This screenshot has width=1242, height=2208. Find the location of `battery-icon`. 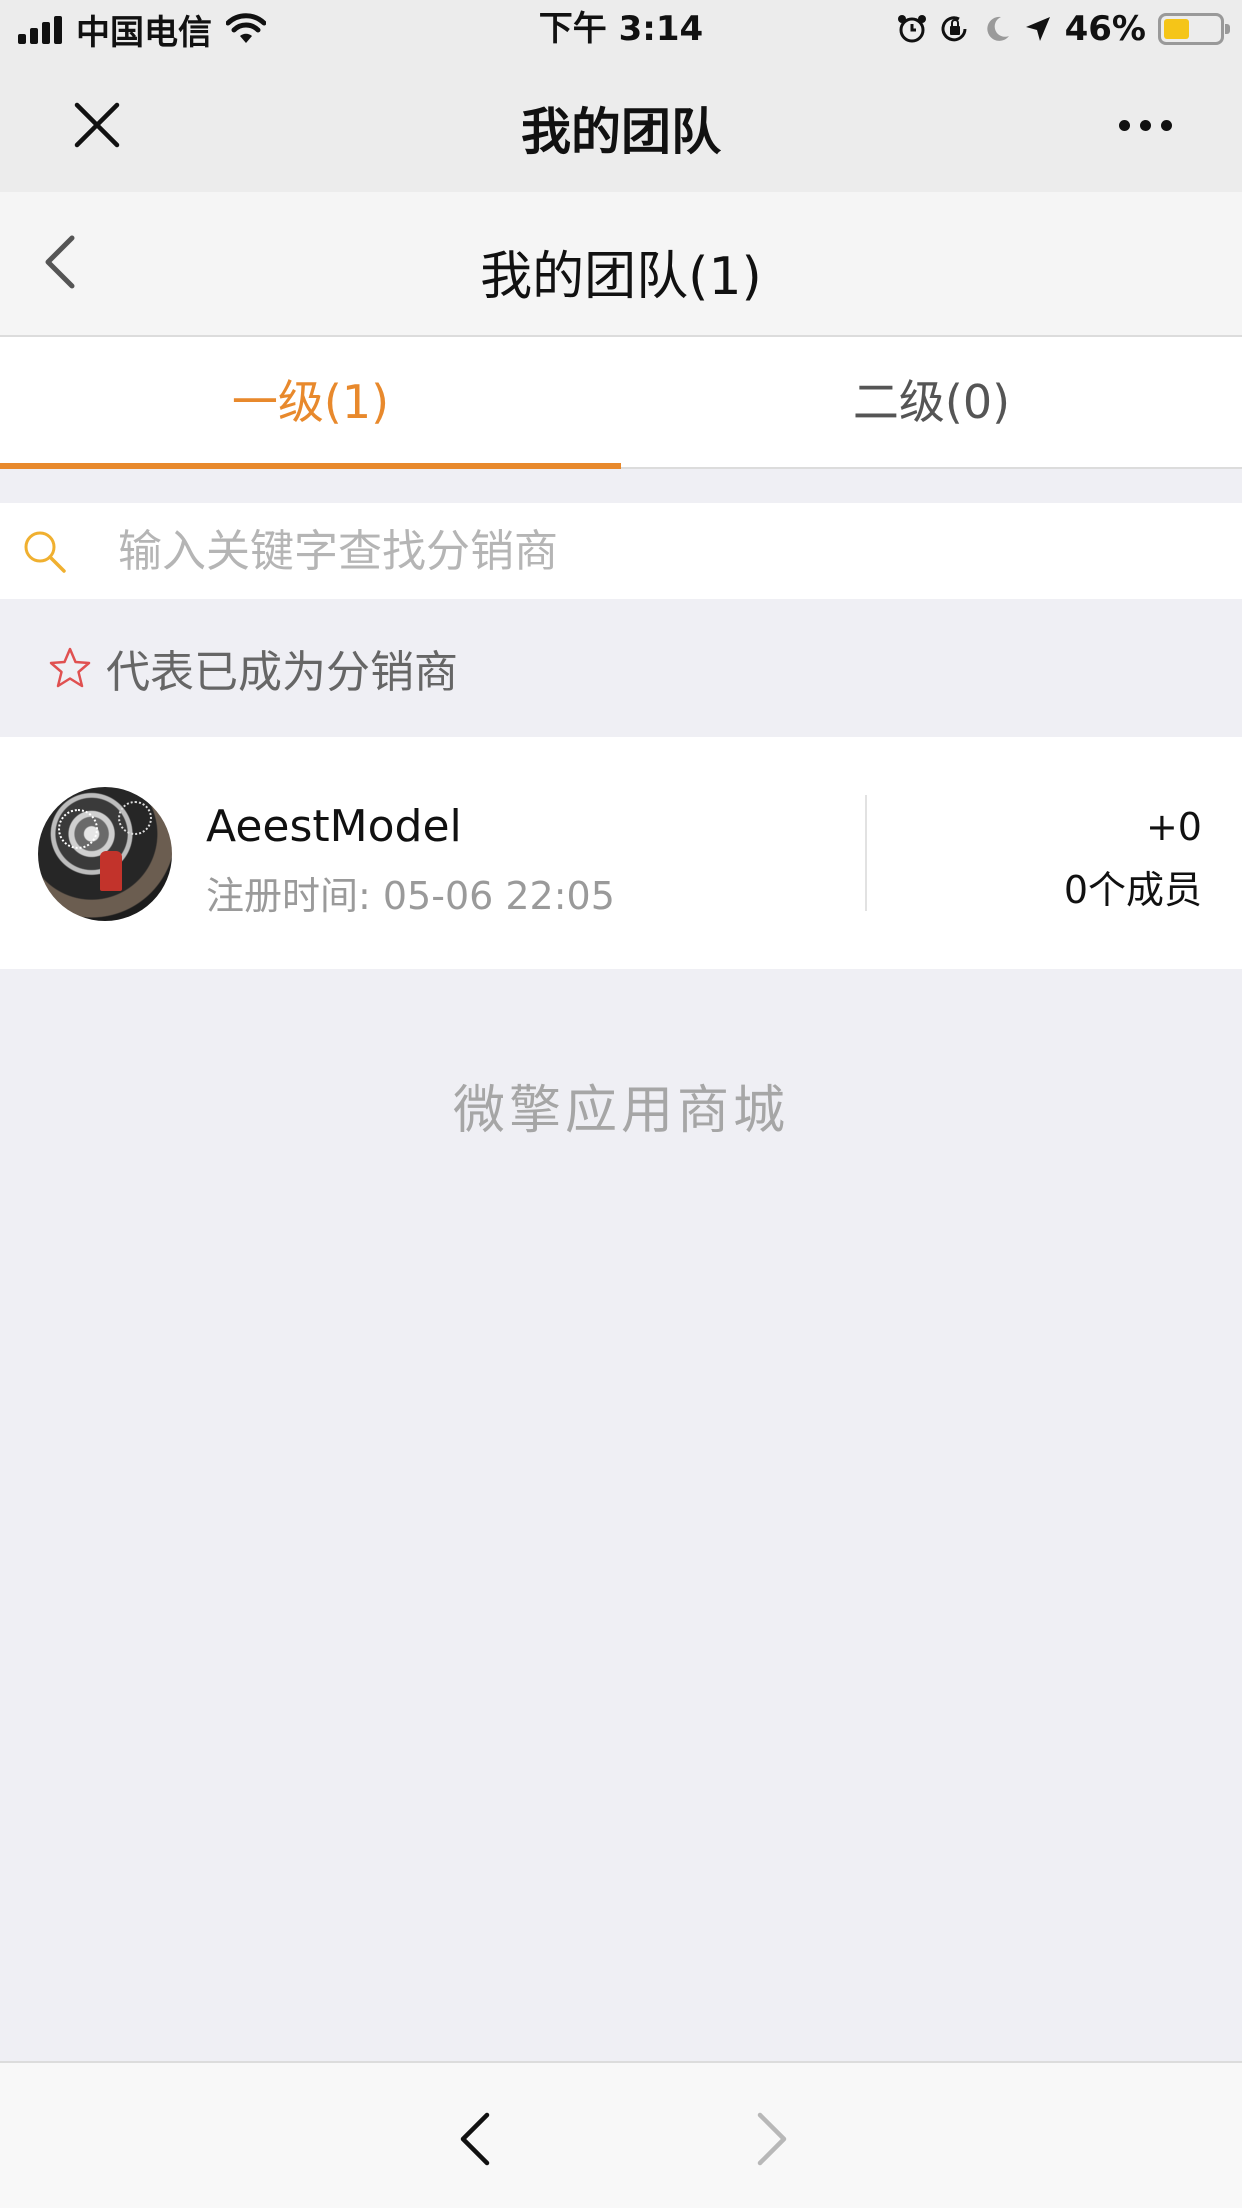

battery-icon is located at coordinates (1194, 29).